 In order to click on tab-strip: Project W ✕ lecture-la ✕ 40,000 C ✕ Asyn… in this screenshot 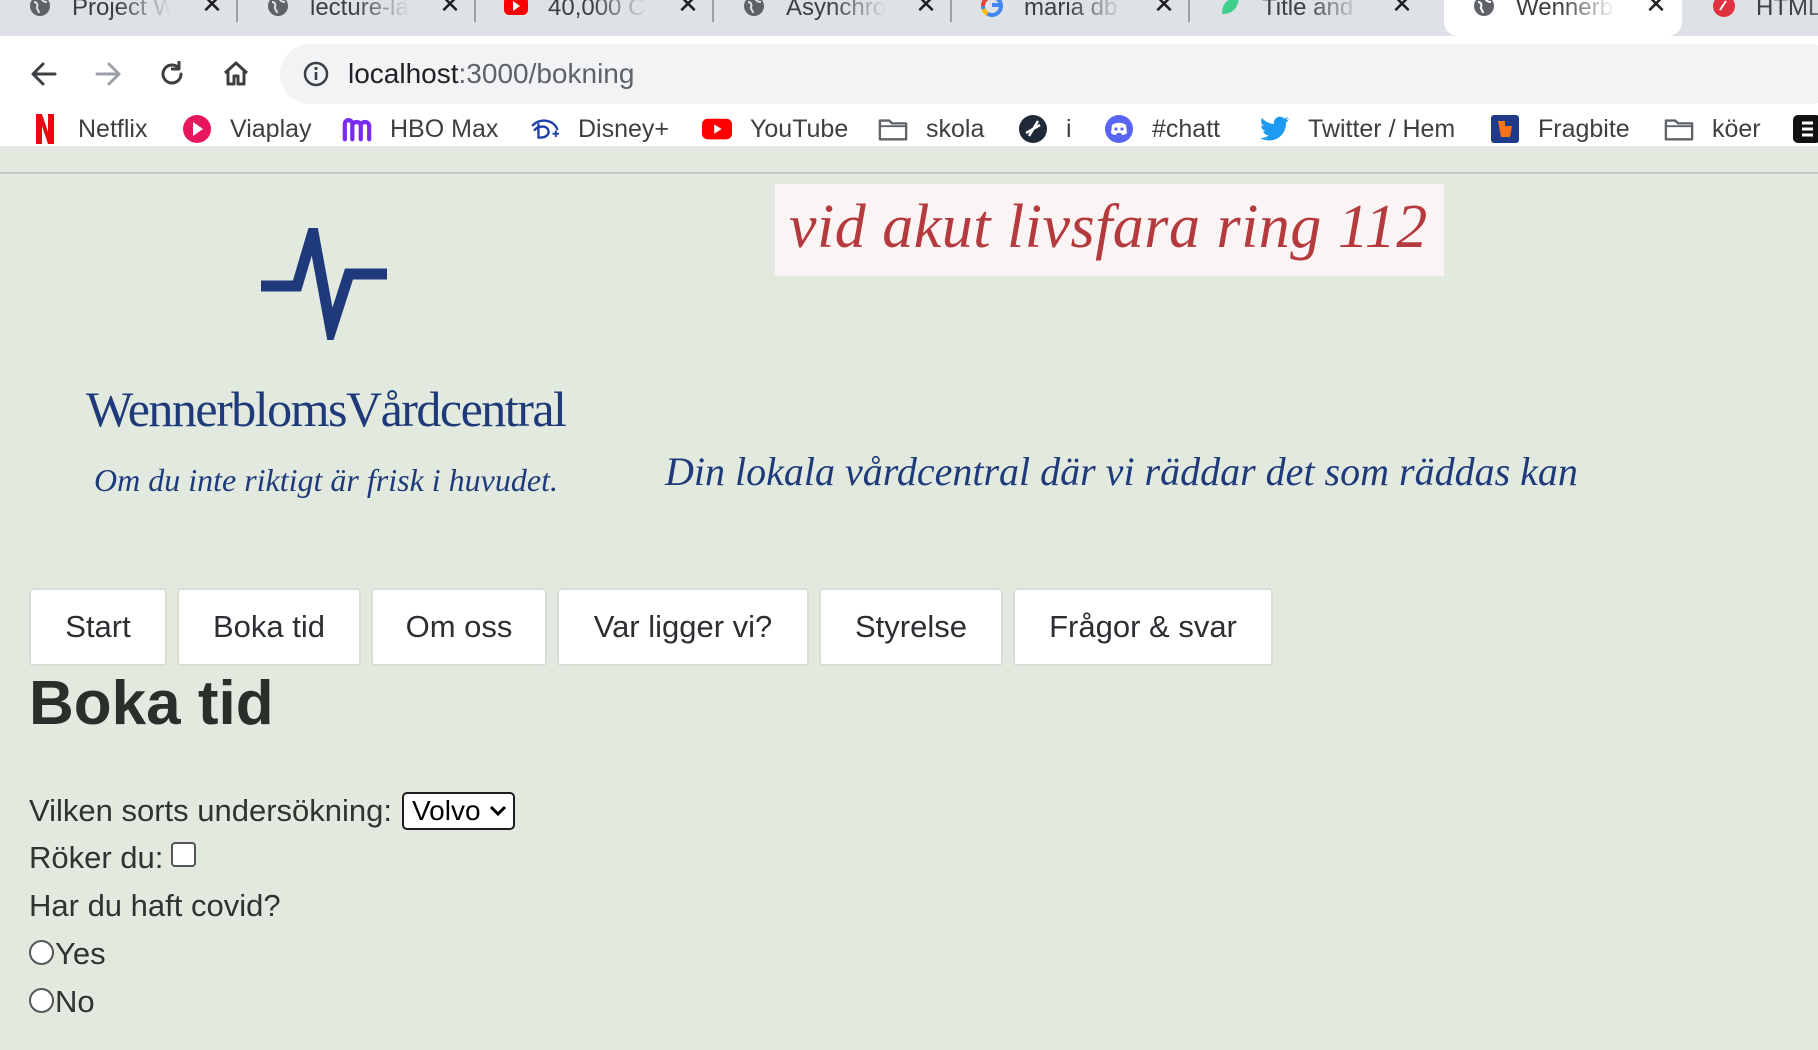, I will do `click(909, 18)`.